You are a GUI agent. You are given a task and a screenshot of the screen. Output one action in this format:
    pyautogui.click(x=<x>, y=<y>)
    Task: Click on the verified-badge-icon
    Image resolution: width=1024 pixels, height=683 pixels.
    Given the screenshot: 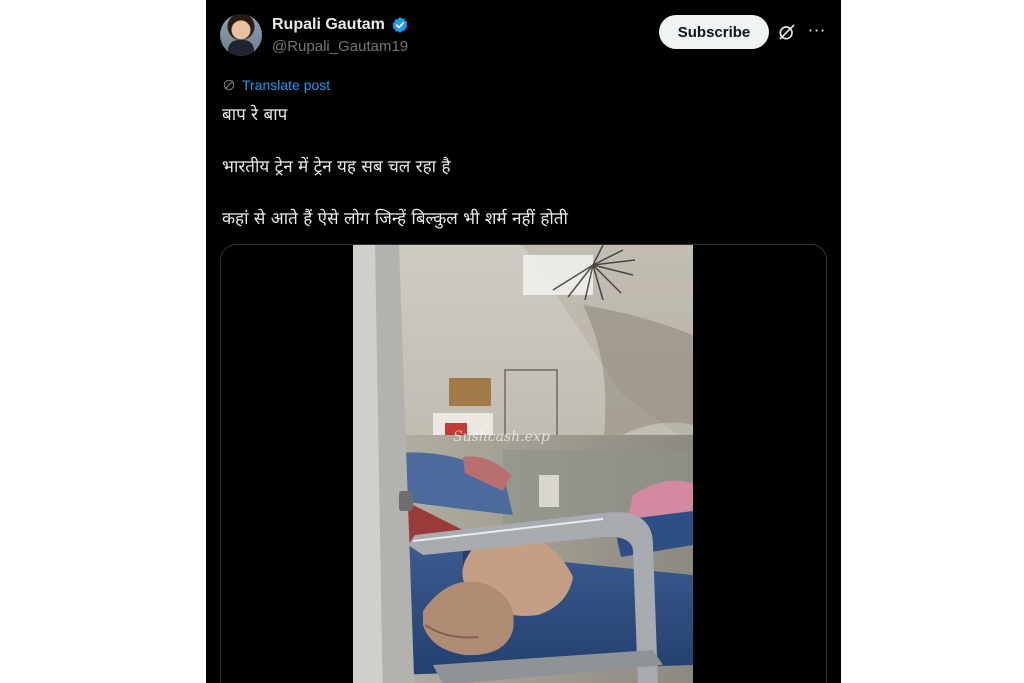 What is the action you would take?
    pyautogui.click(x=400, y=25)
    